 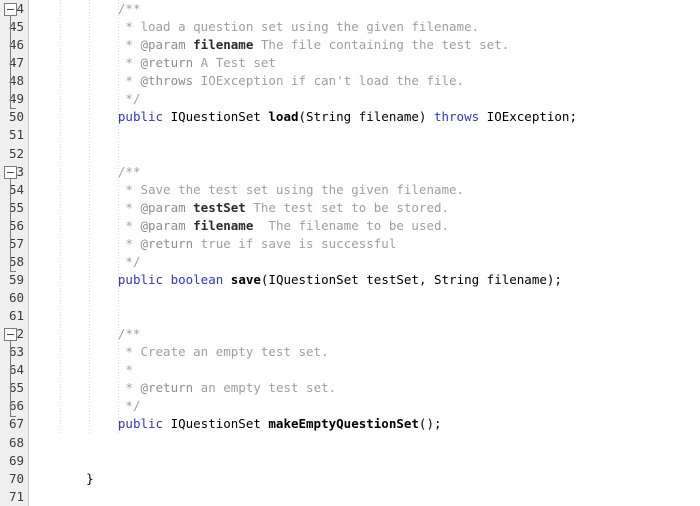 I want to click on line-number: 71, so click(x=16, y=496).